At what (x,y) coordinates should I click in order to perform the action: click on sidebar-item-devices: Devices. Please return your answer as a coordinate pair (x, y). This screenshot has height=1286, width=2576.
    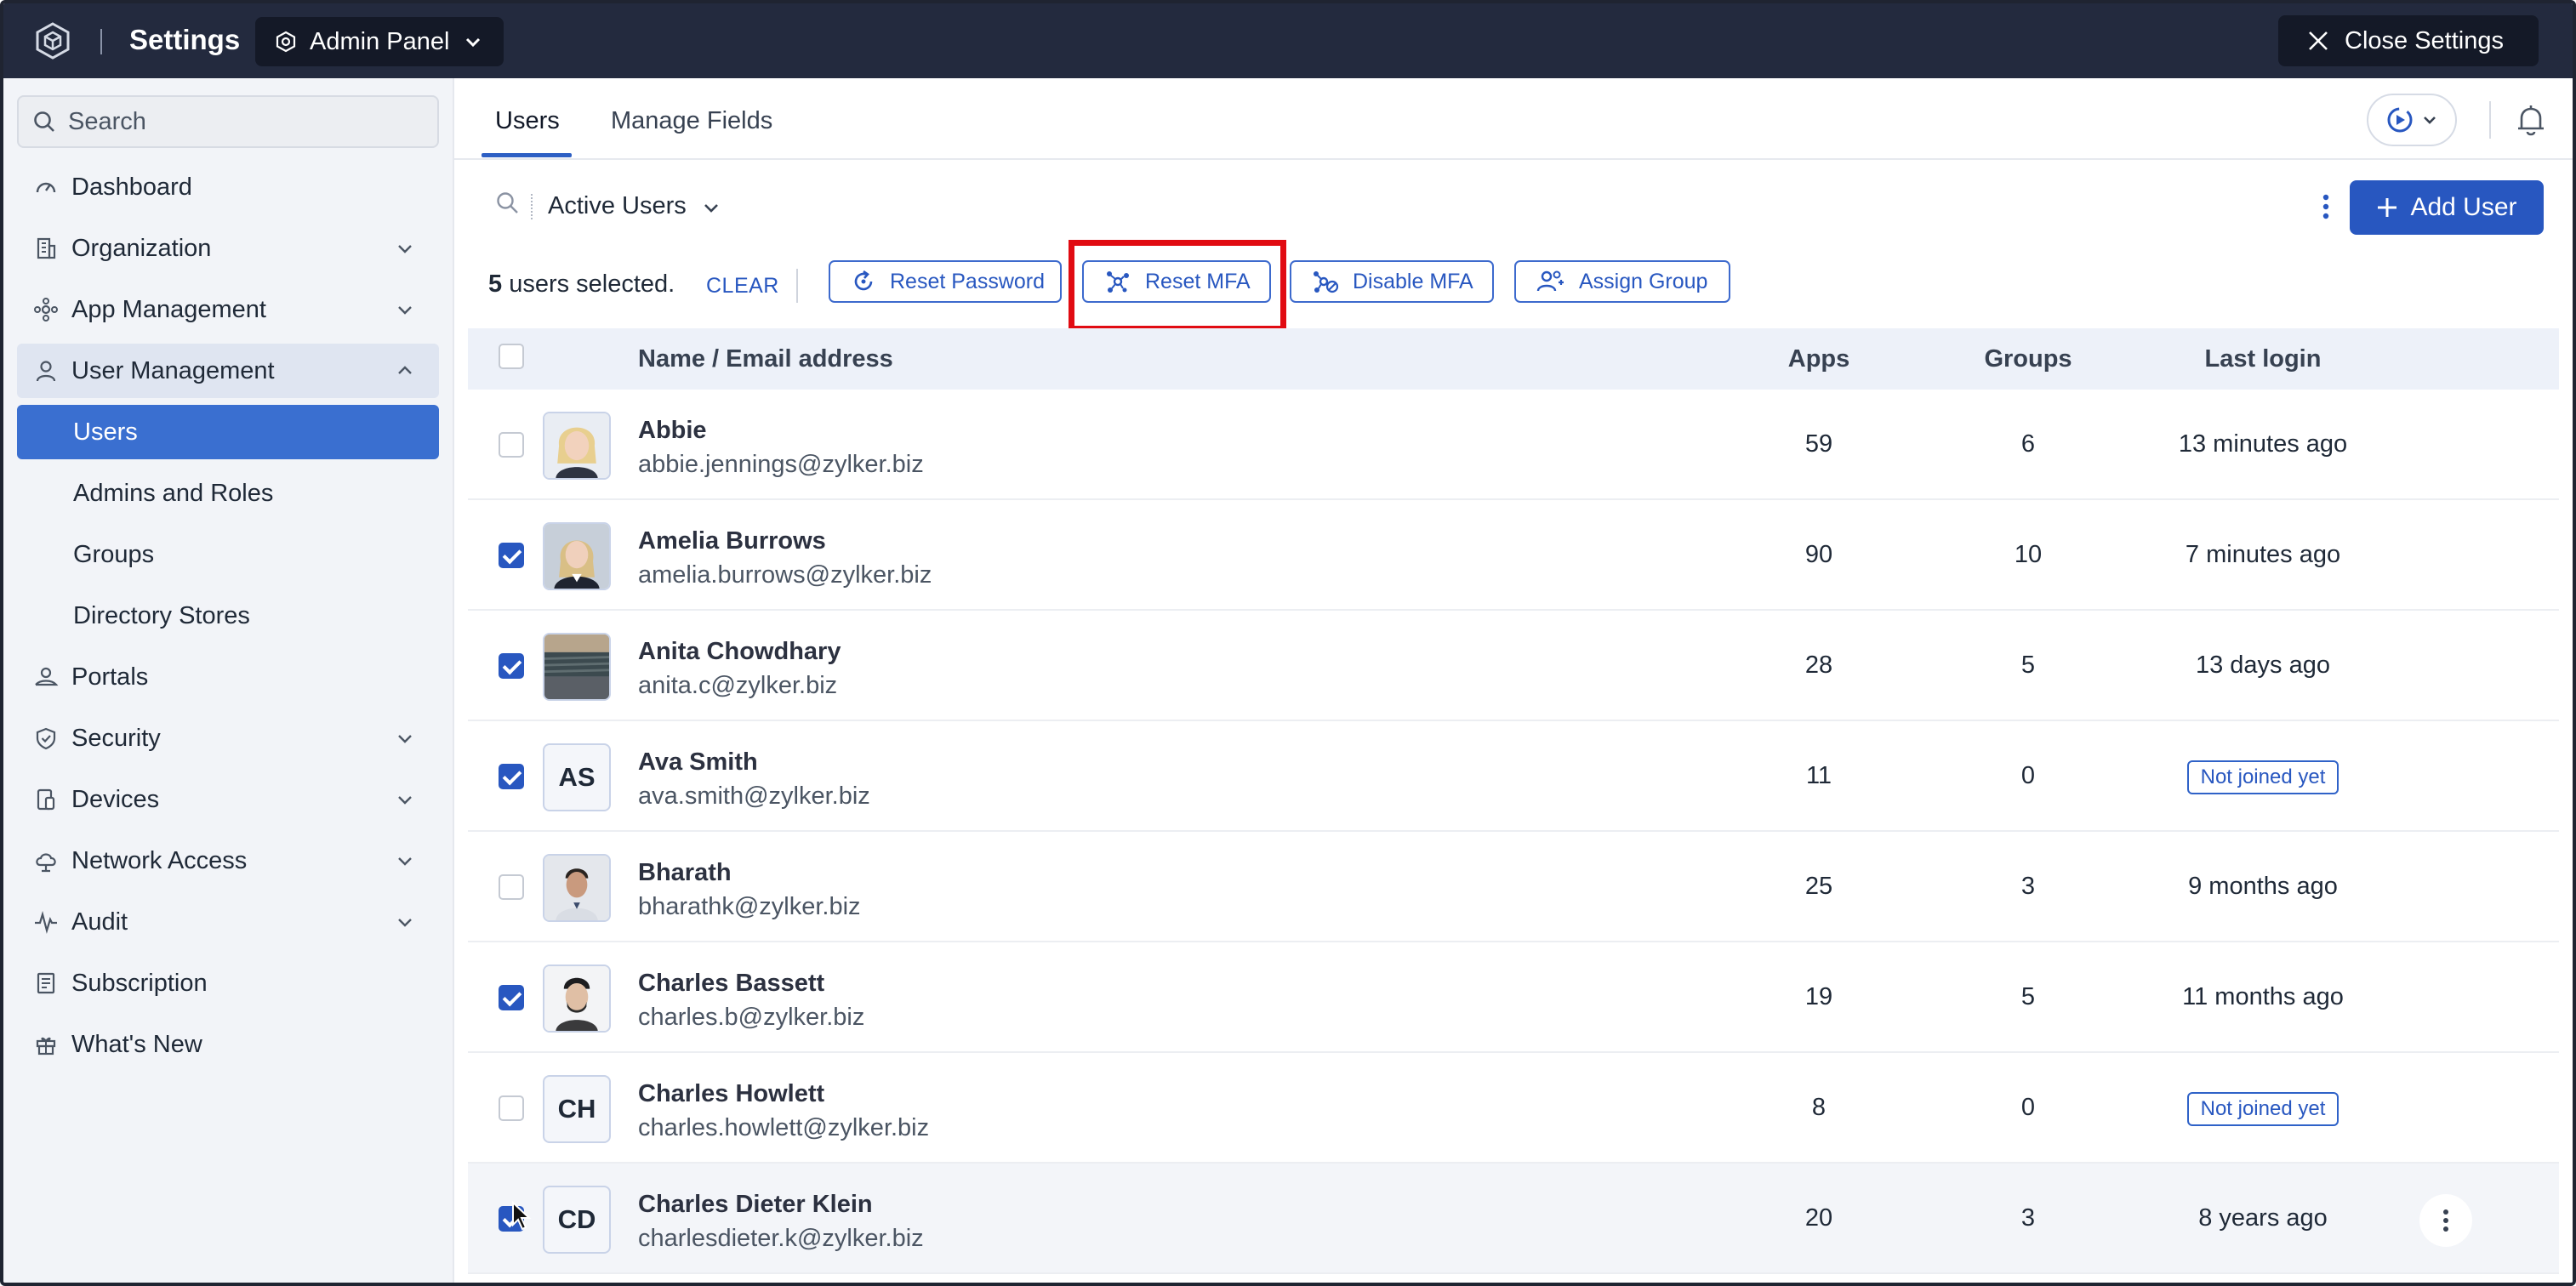
    Looking at the image, I should click on (228, 800).